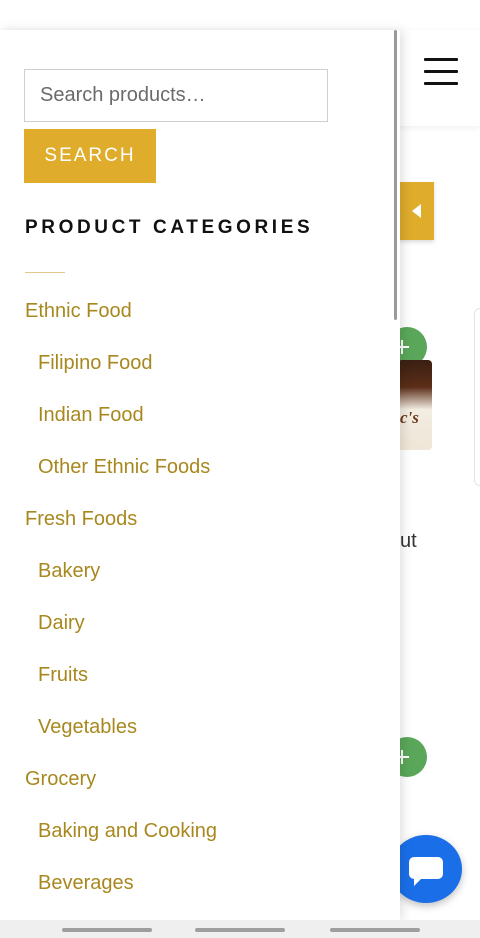 The image size is (480, 938). I want to click on chat-button, so click(426, 869).